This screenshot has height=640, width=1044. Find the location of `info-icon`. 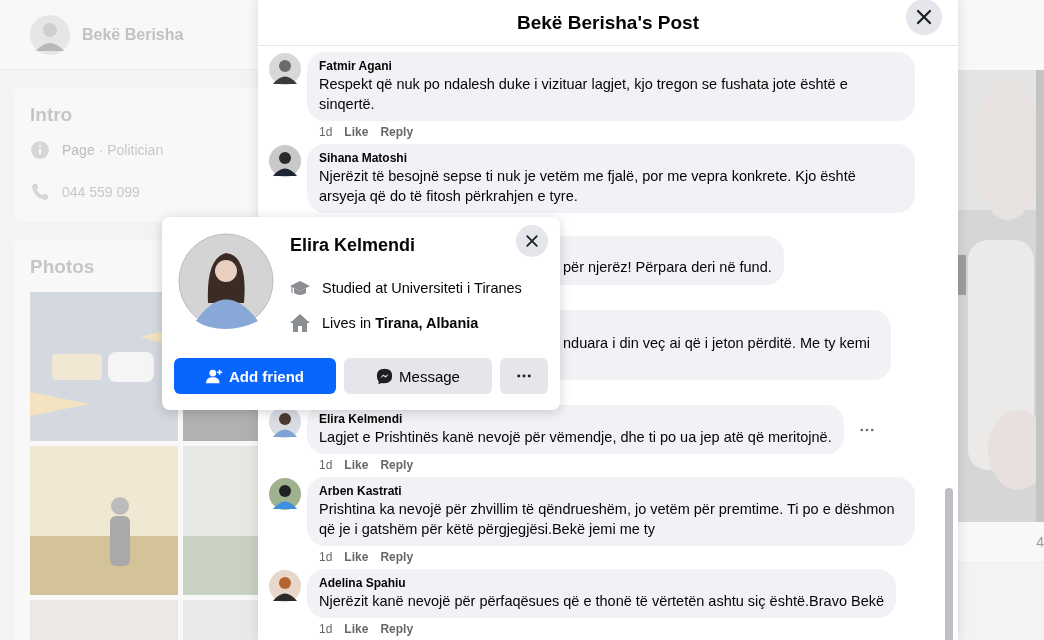

info-icon is located at coordinates (40, 150).